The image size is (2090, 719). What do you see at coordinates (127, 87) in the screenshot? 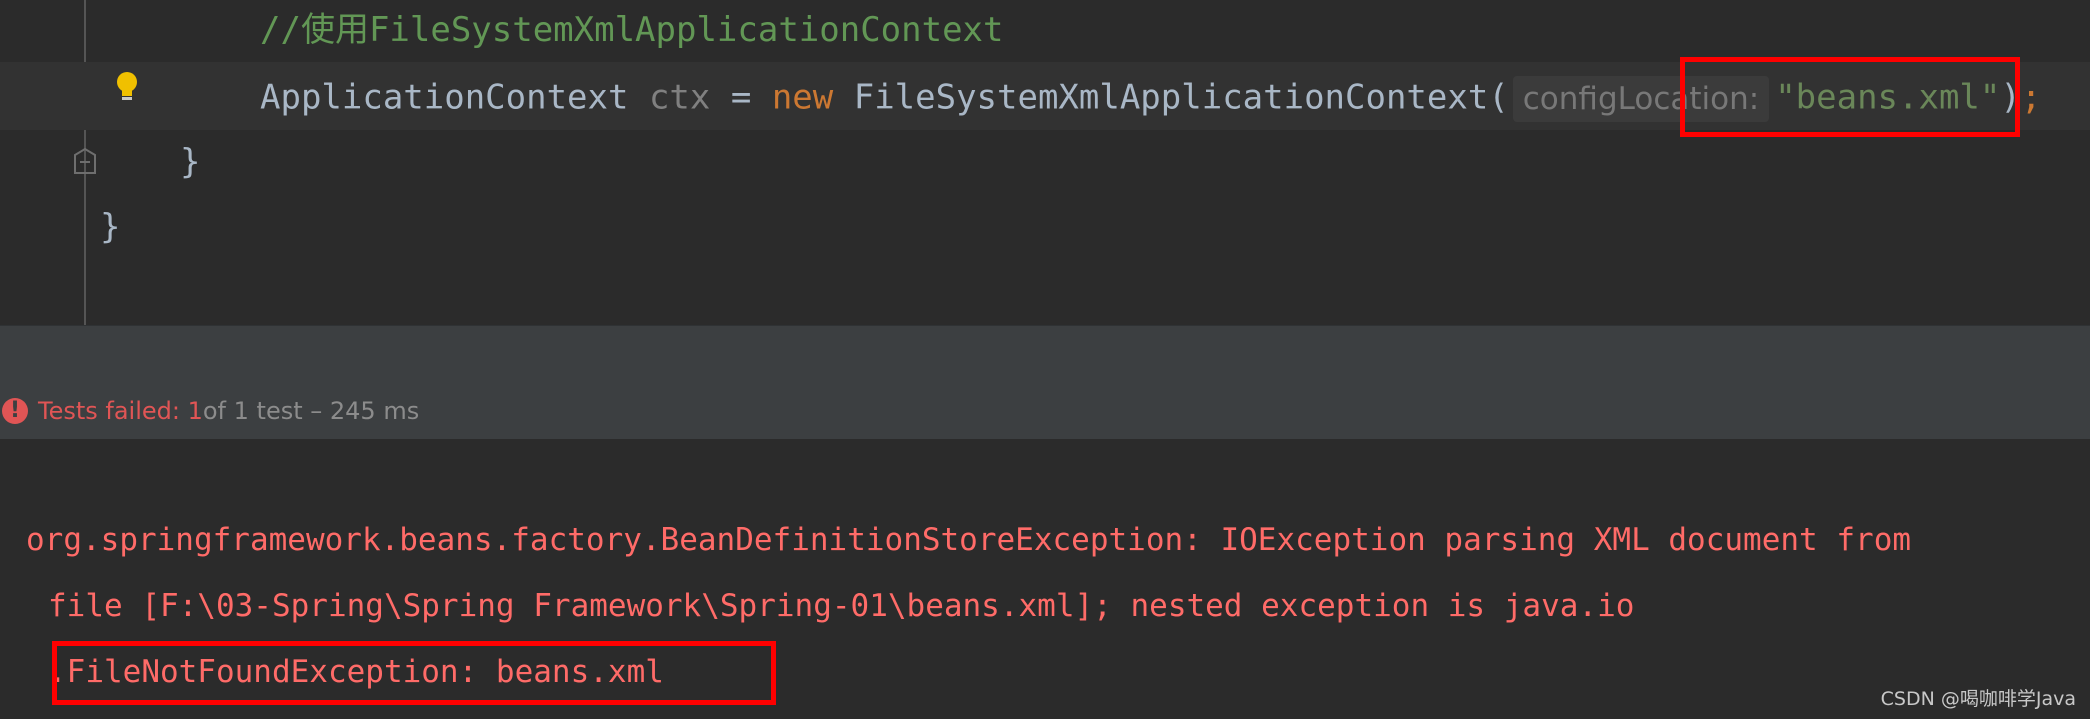
I see `lightbulb-icon` at bounding box center [127, 87].